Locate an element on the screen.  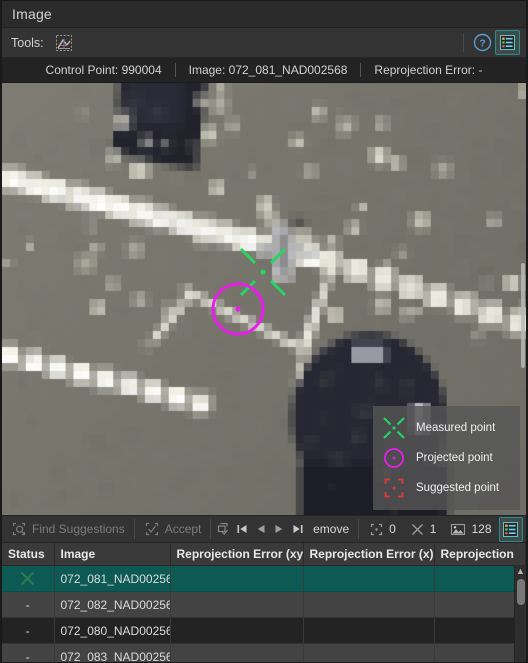
first-icon is located at coordinates (242, 529).